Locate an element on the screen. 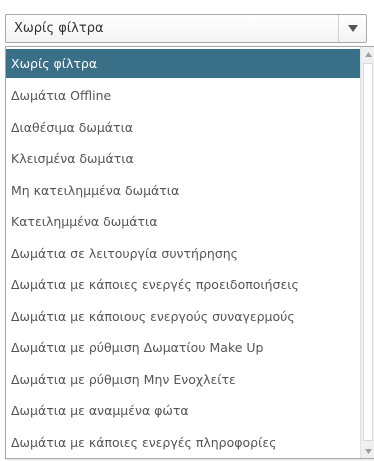 The image size is (374, 461). scroll-up-arrow-icon is located at coordinates (367, 54).